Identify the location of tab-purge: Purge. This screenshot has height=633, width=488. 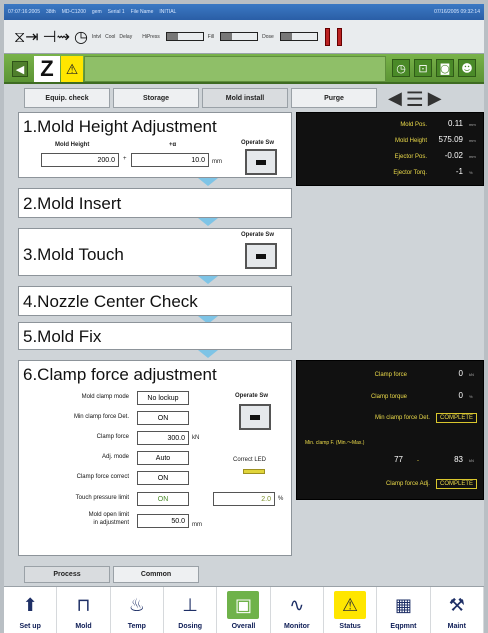
(334, 98).